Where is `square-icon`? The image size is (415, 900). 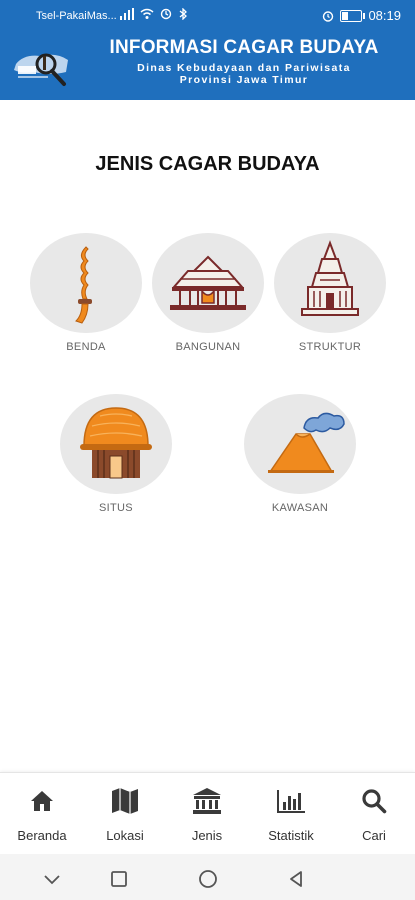 square-icon is located at coordinates (119, 879).